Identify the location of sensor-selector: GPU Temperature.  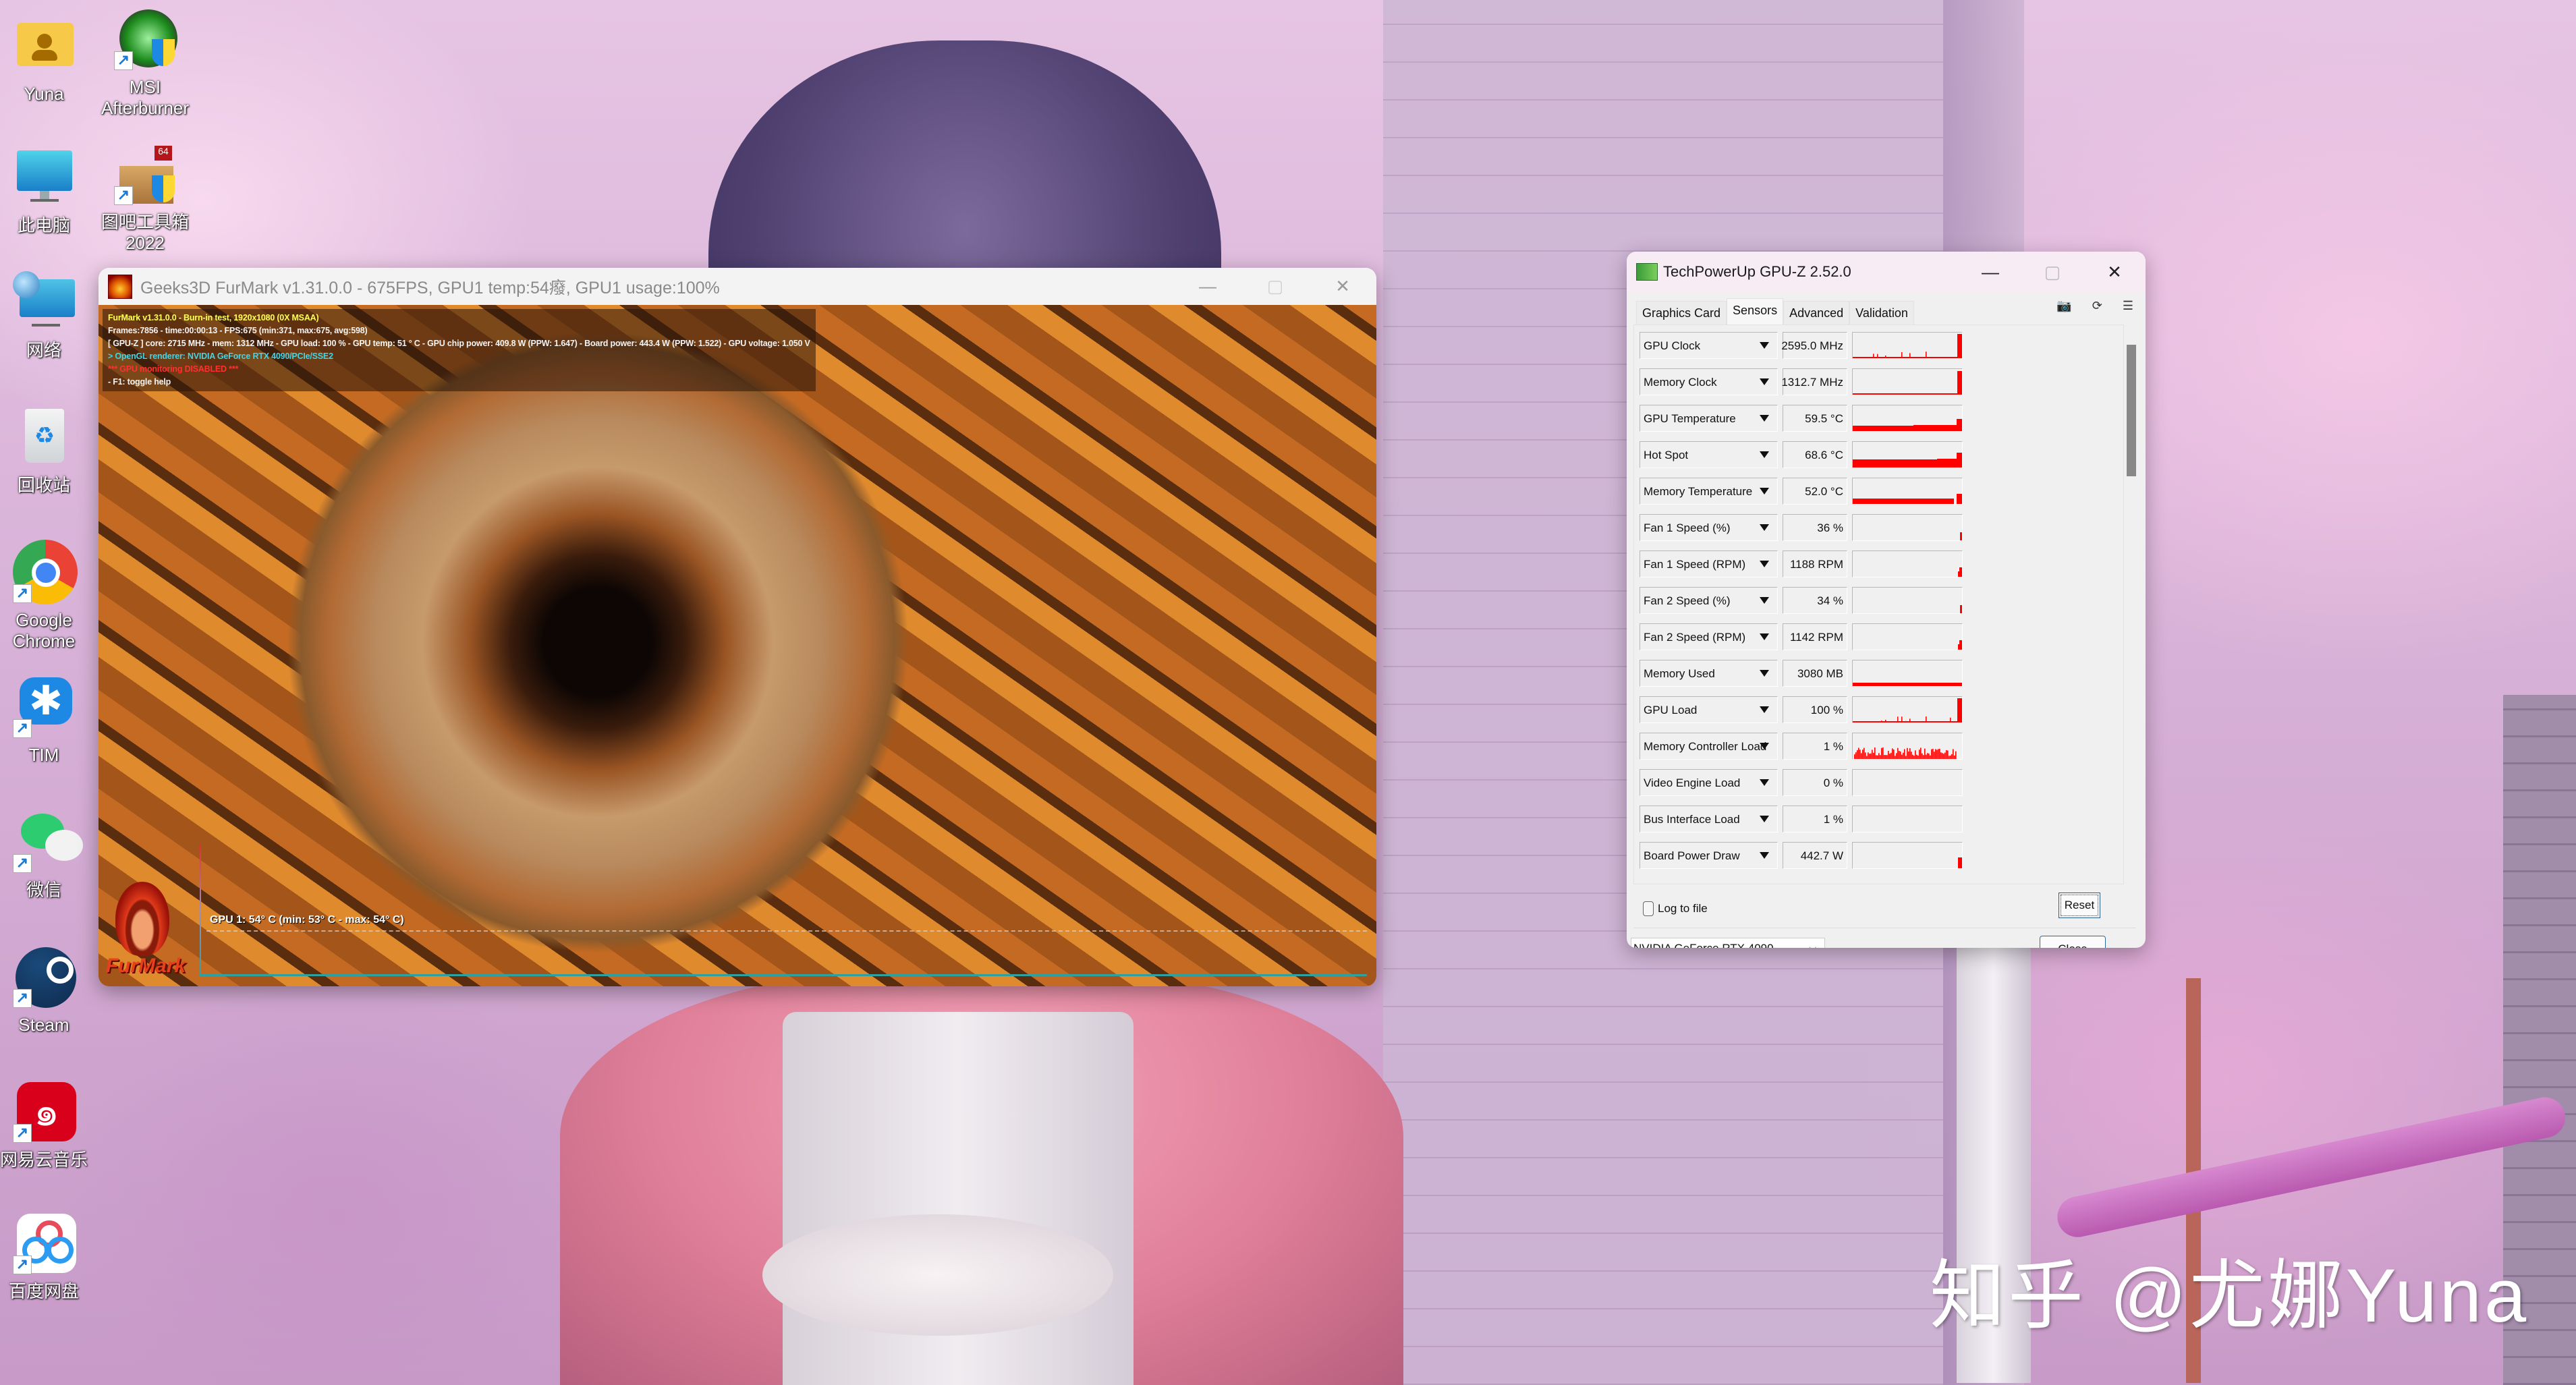
(1709, 418).